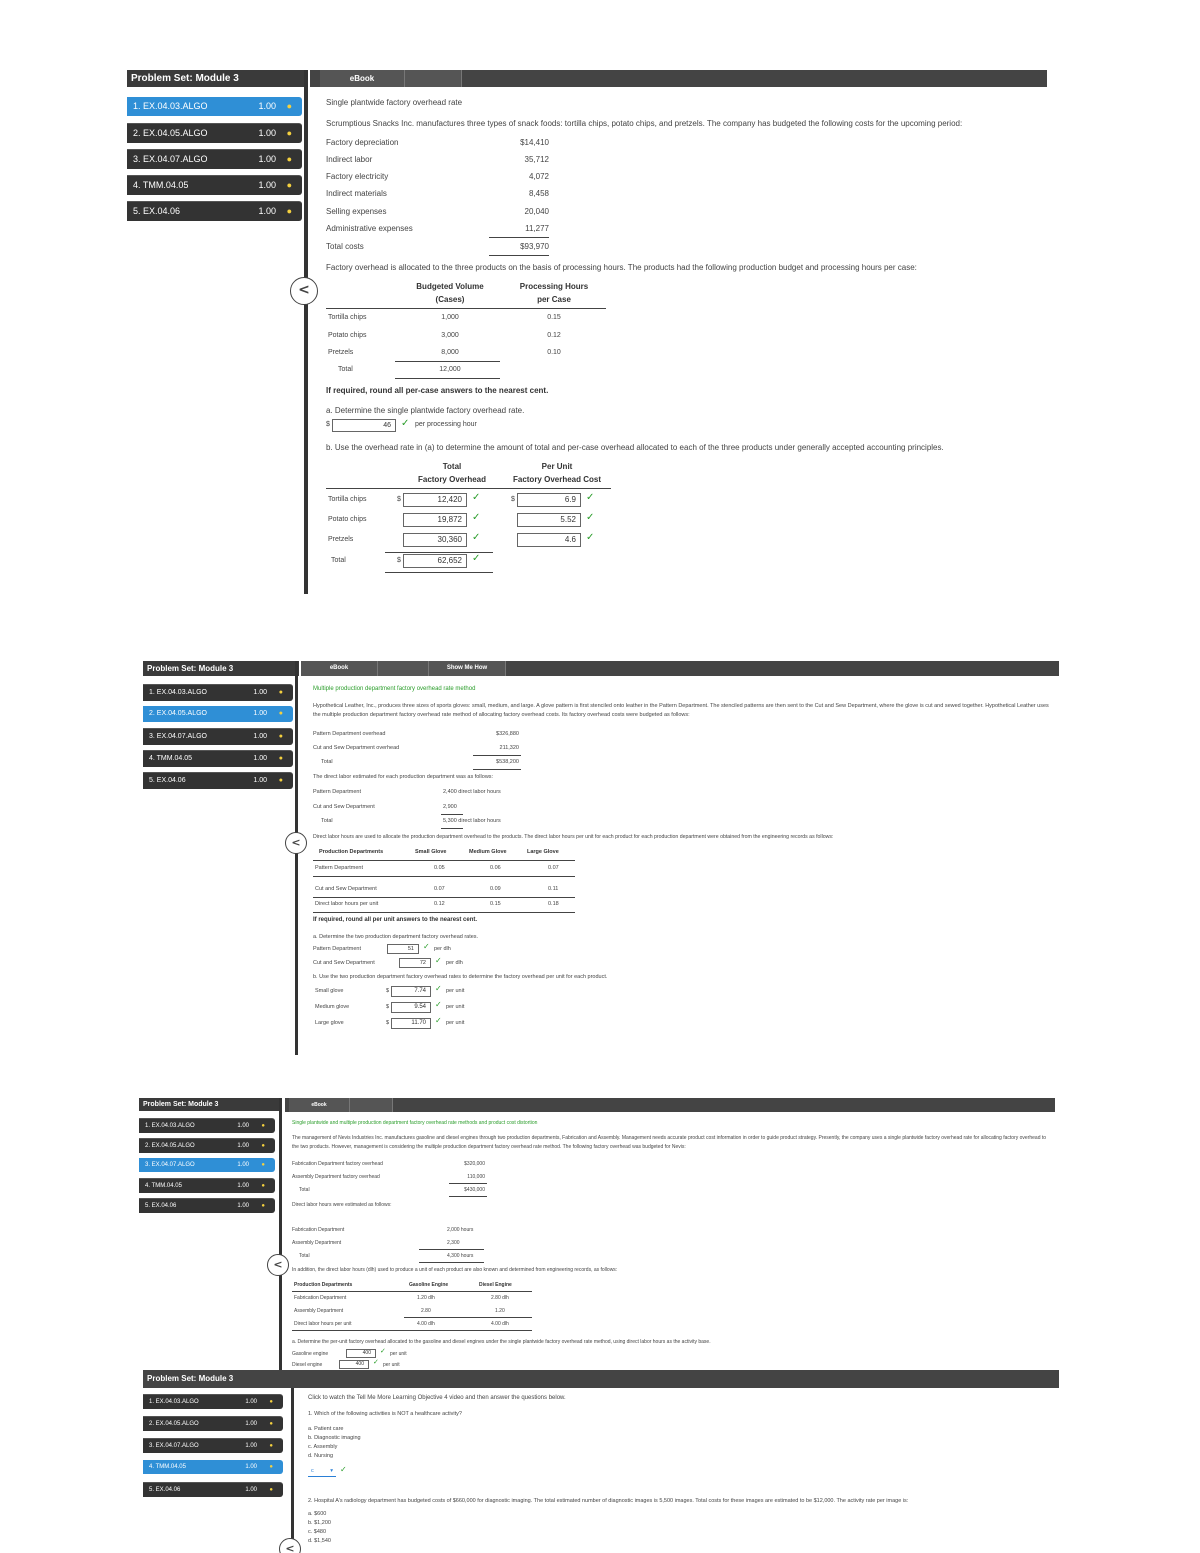  What do you see at coordinates (304, 1190) in the screenshot?
I see `cost-label: Total` at bounding box center [304, 1190].